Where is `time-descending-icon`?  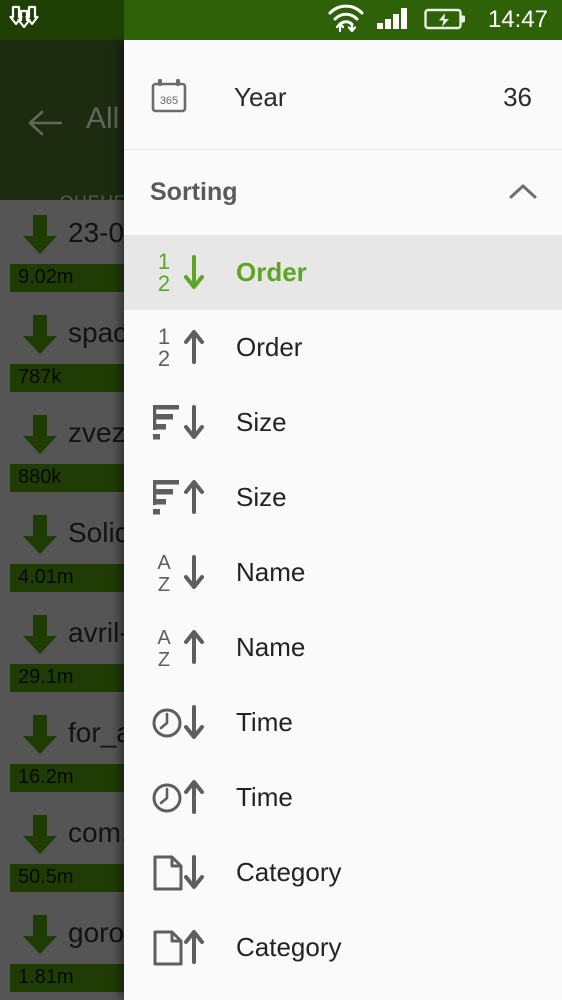 time-descending-icon is located at coordinates (178, 723).